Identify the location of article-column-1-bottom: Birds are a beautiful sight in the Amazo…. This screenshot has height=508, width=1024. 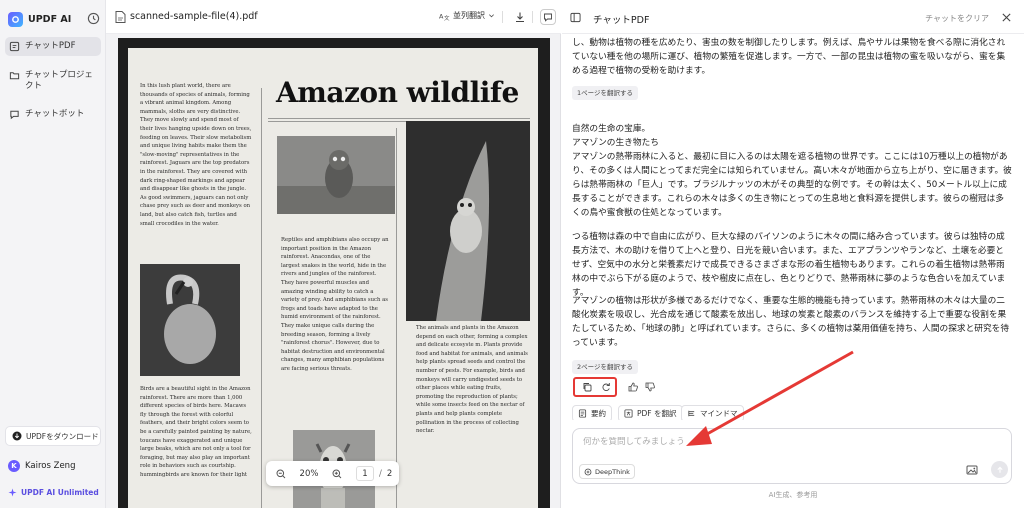
(196, 432).